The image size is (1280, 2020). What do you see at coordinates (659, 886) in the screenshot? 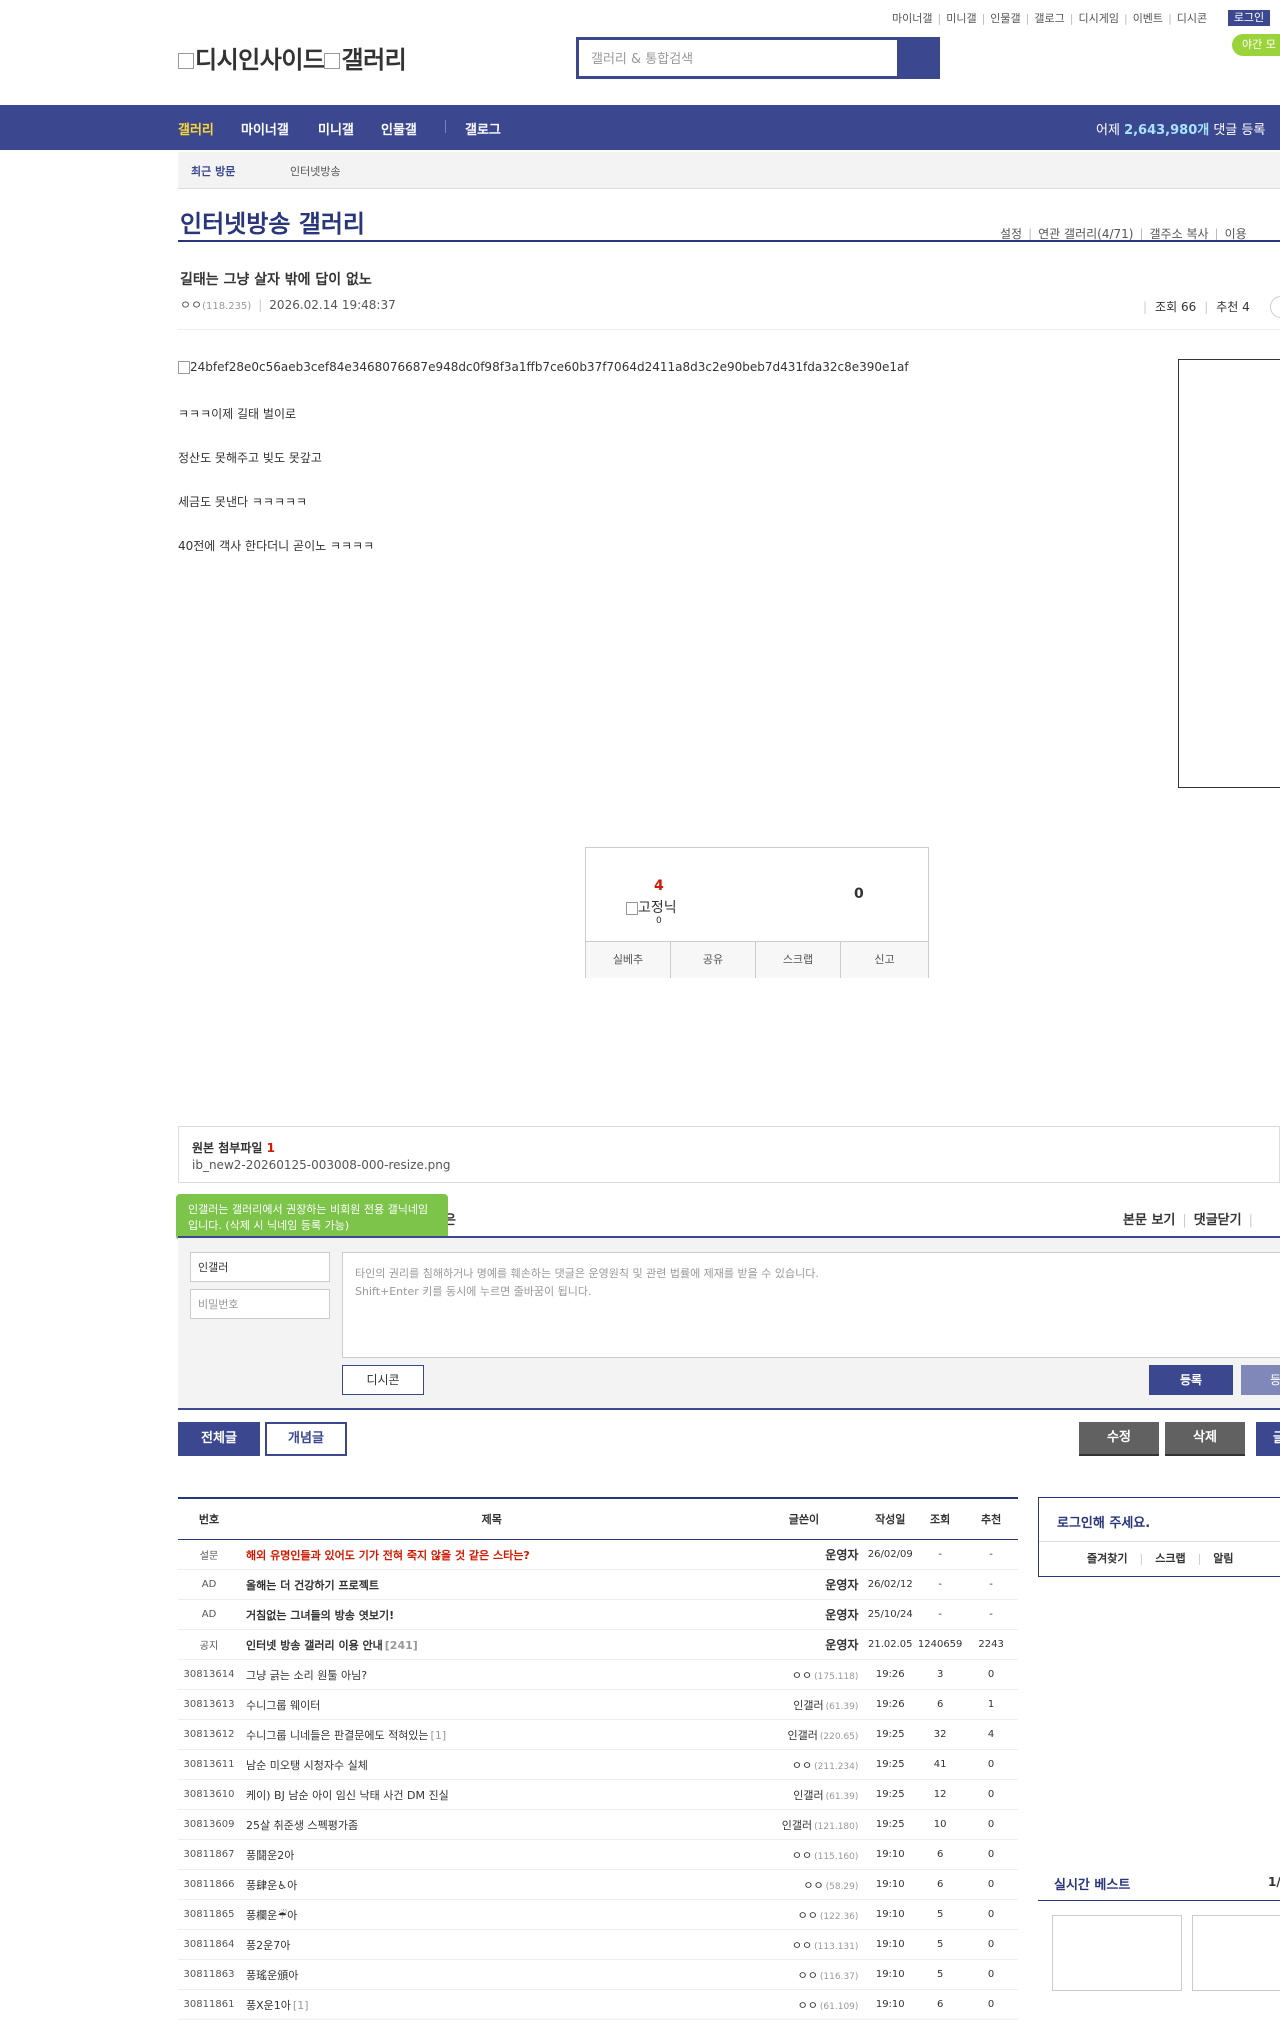
I see `upvote-count: 4` at bounding box center [659, 886].